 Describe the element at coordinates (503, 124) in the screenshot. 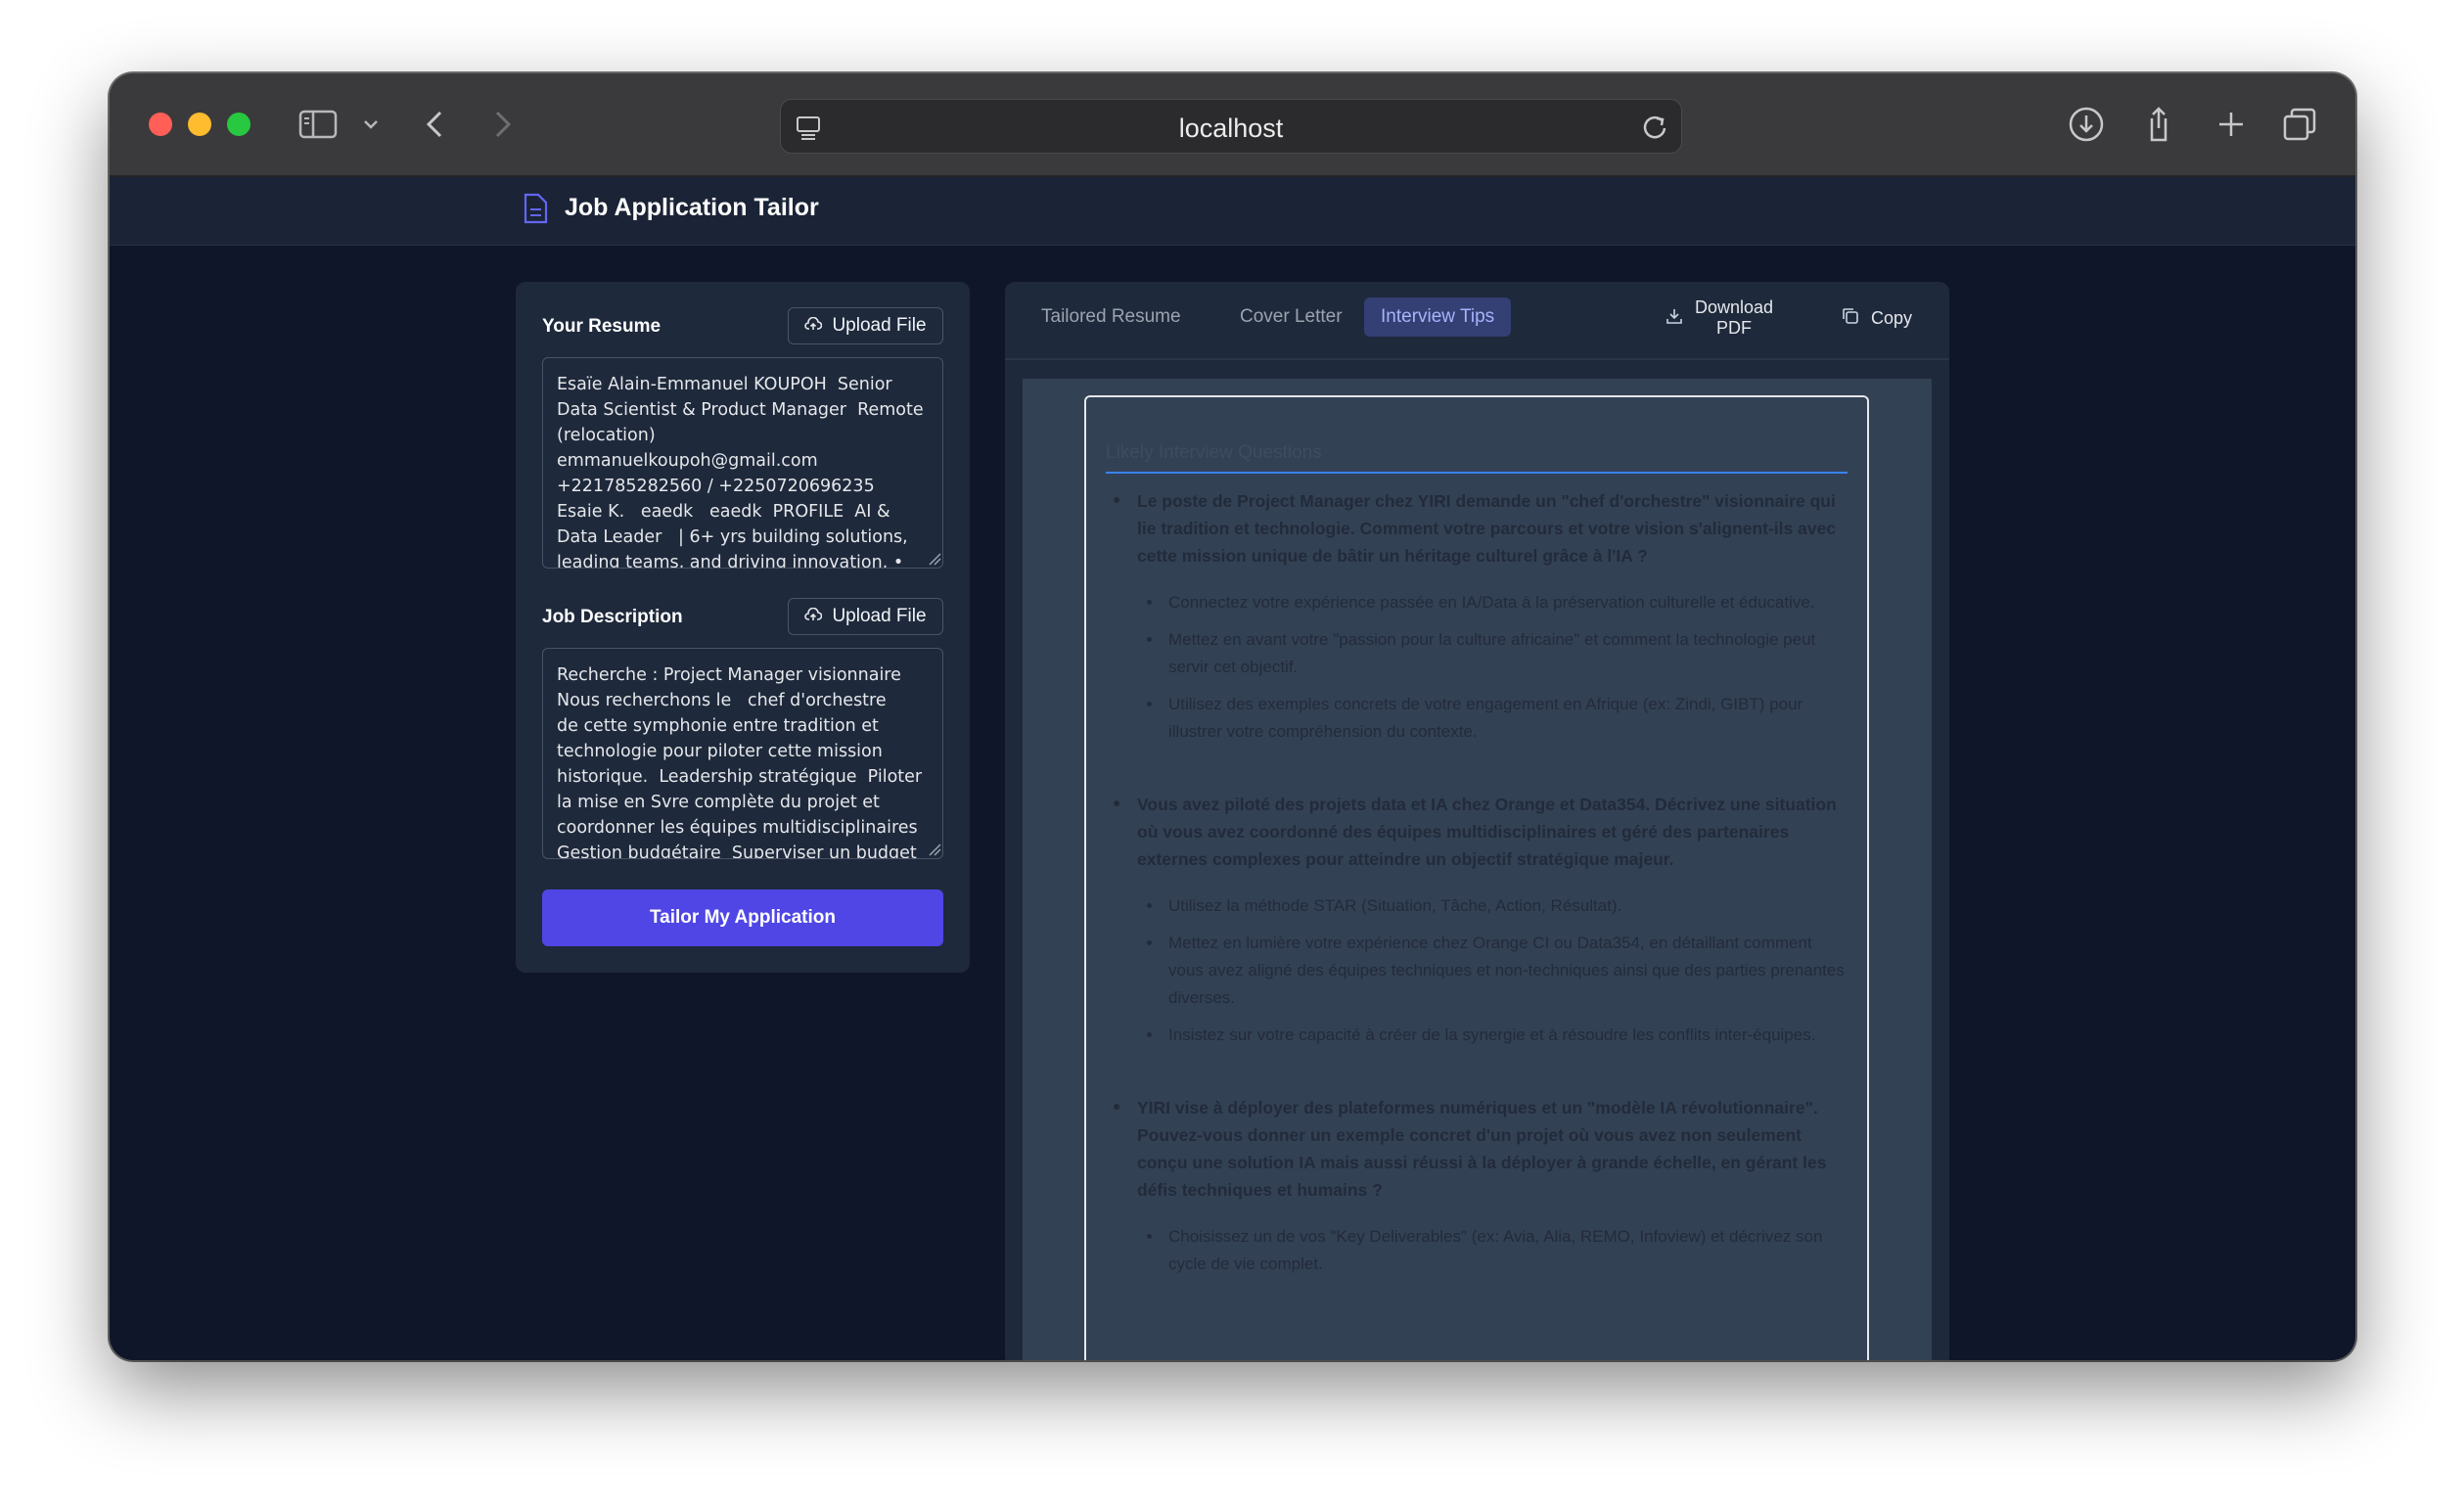

I see `forward-icon` at that location.